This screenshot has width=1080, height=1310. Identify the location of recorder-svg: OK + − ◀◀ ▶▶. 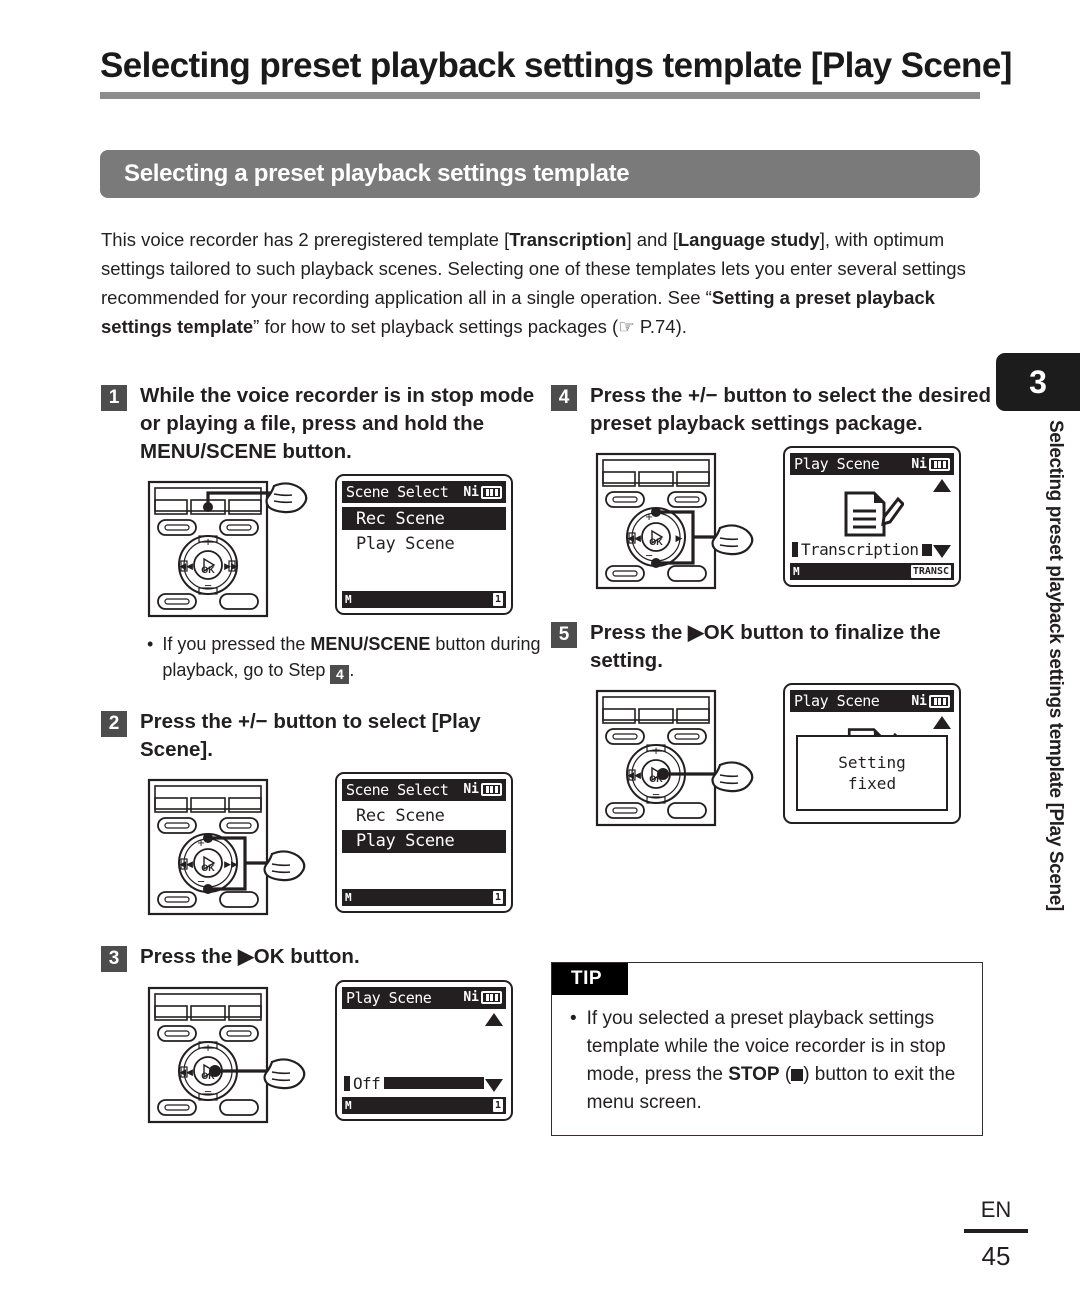
(226, 846).